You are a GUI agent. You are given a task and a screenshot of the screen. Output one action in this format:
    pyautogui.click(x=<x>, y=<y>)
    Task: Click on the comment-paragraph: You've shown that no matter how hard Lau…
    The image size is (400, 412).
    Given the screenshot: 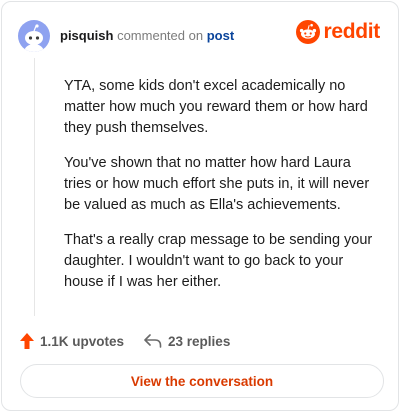 What is the action you would take?
    pyautogui.click(x=217, y=184)
    